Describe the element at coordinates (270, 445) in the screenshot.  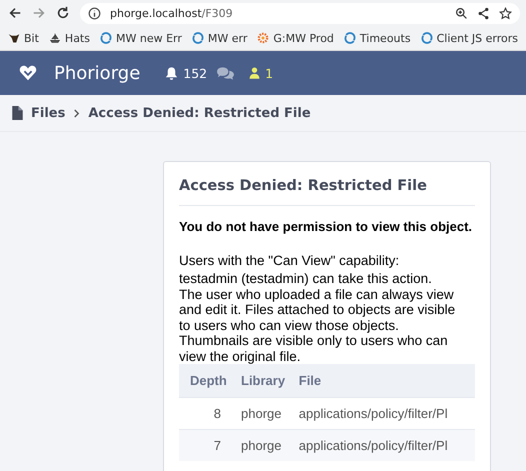
I see `table-cell: phorge` at that location.